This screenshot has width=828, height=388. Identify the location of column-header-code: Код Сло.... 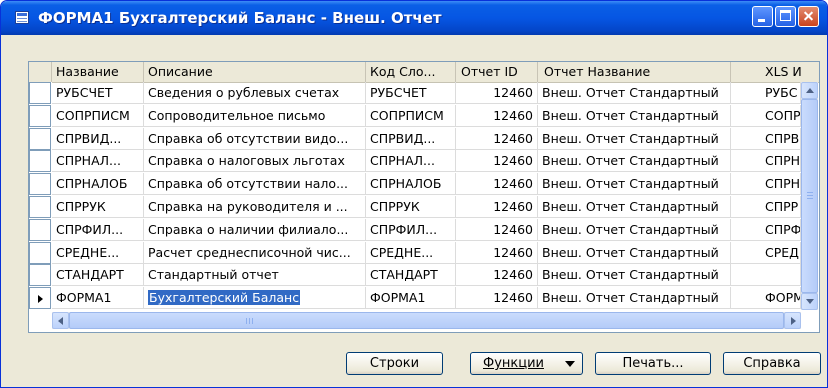
(411, 72).